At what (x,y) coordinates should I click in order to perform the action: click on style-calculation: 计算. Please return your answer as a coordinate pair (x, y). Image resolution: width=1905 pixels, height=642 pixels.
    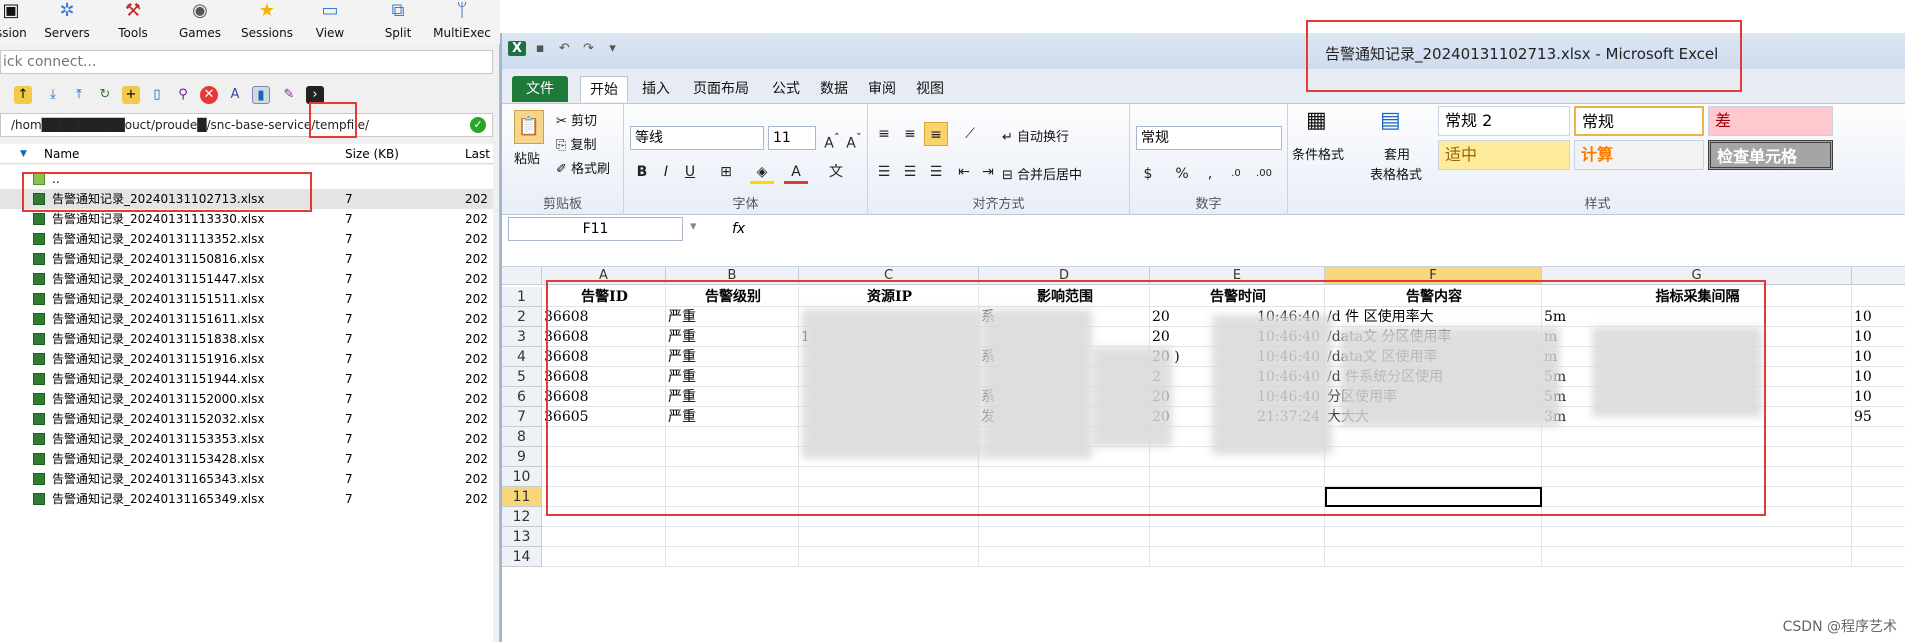
    Looking at the image, I should click on (1639, 155).